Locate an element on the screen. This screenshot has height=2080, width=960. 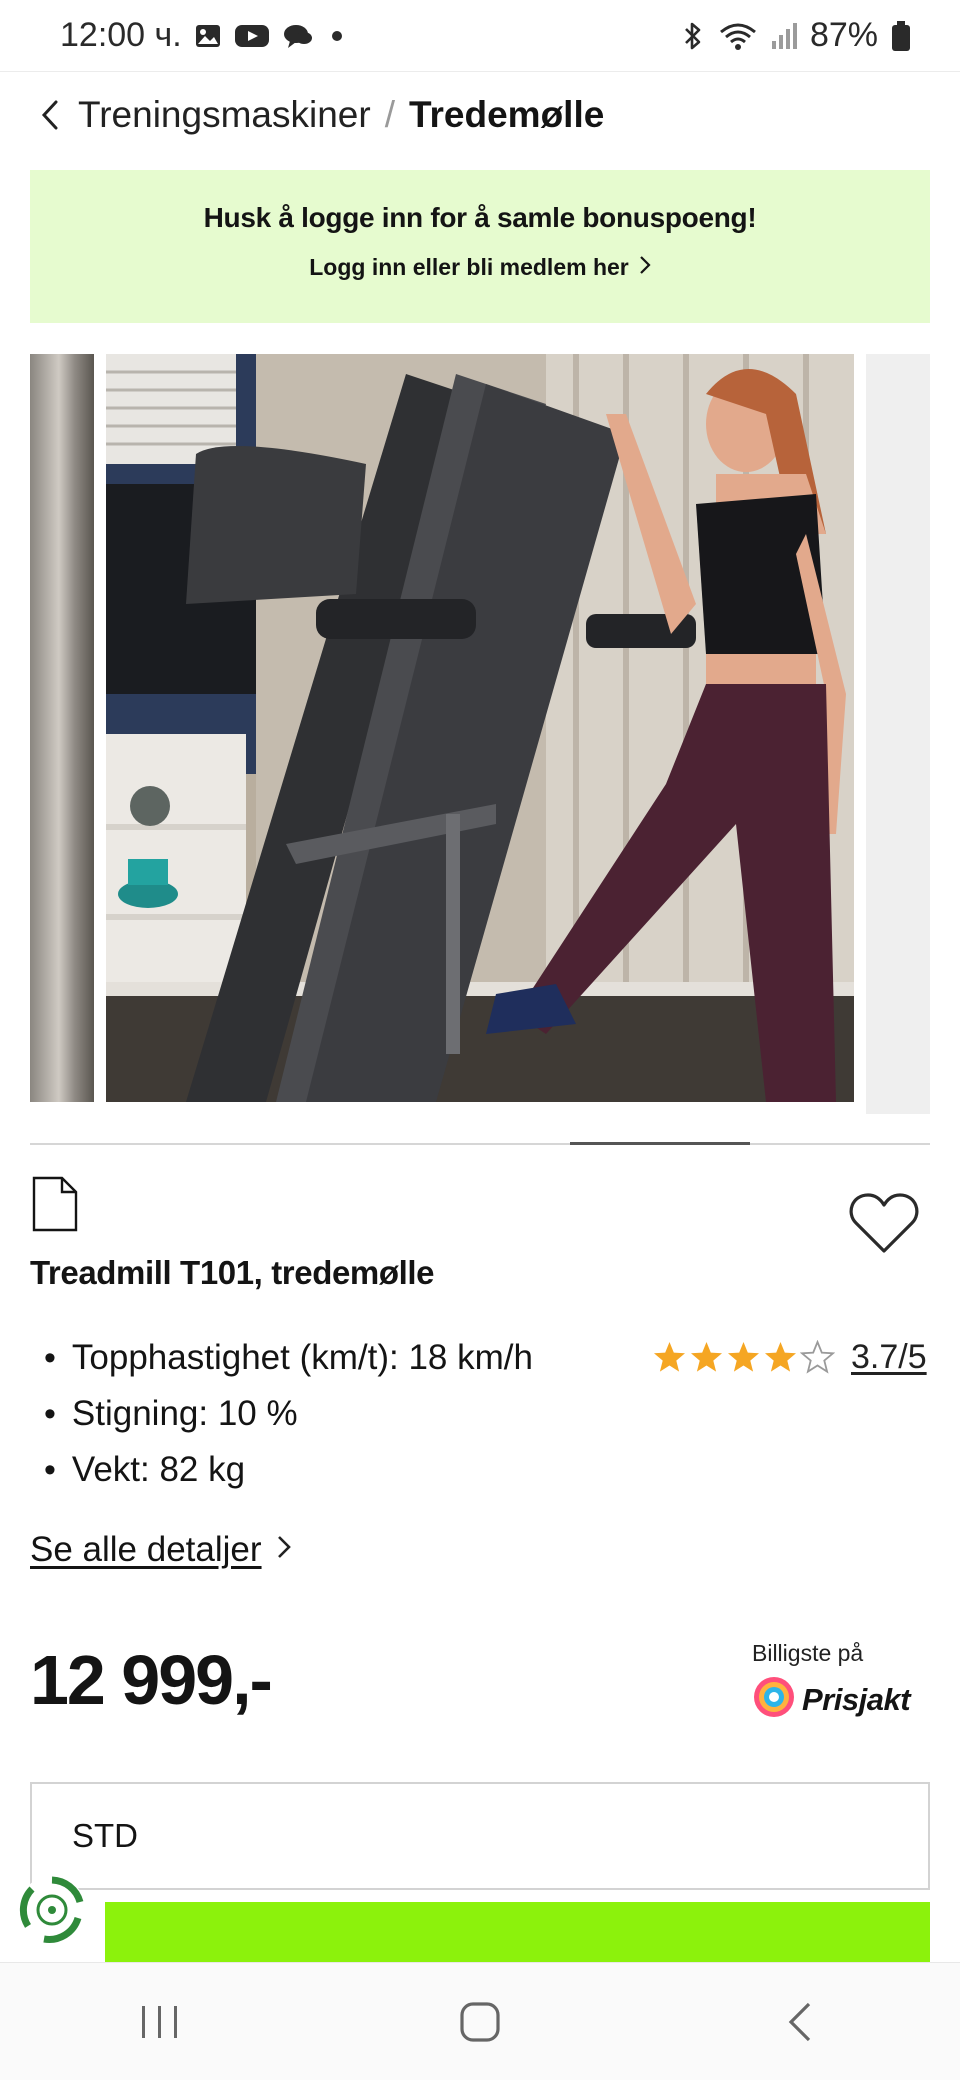
favorite-button is located at coordinates (884, 1225).